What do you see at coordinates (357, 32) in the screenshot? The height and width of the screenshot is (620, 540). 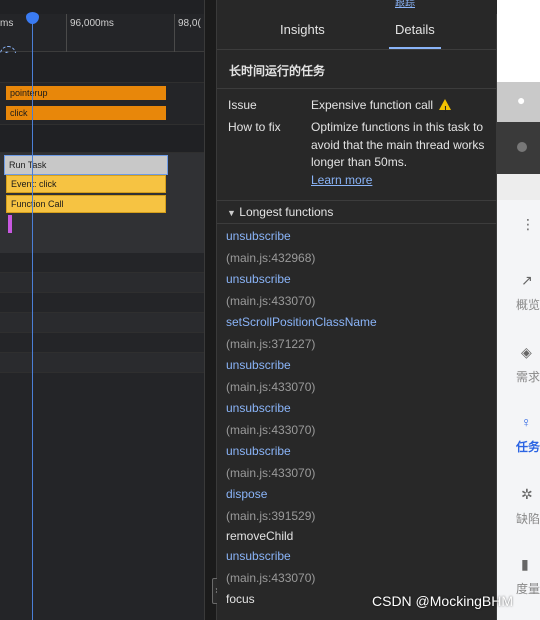 I see `details-tabs: Insights Details` at bounding box center [357, 32].